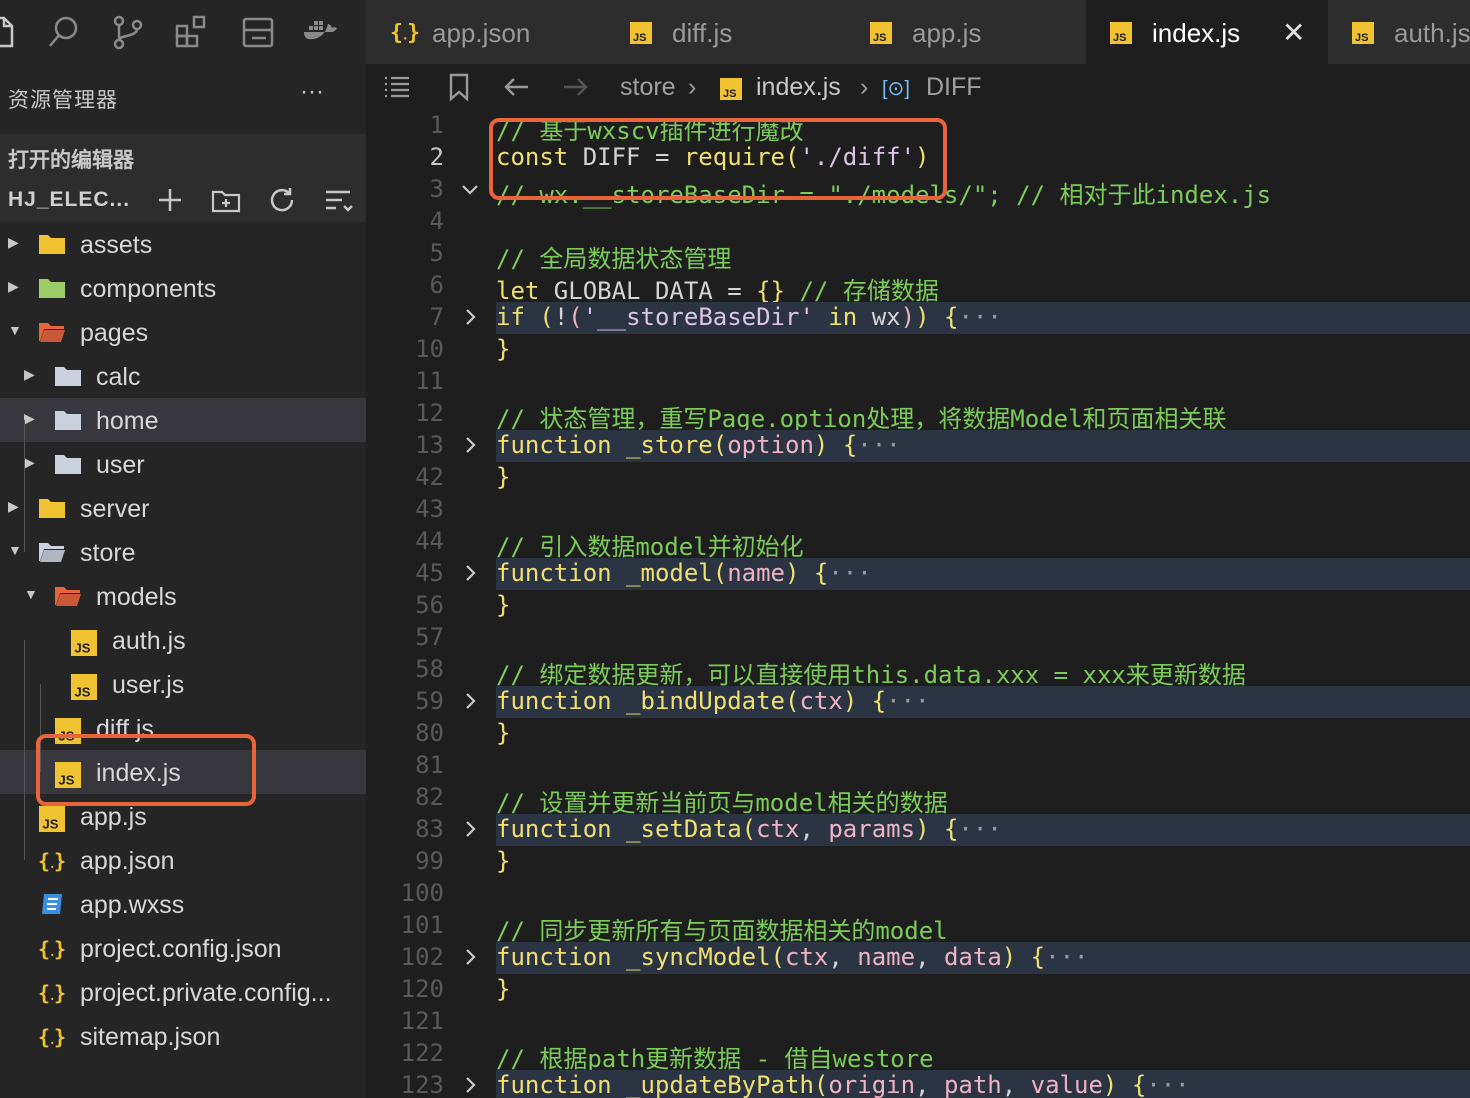  I want to click on tab-app-json: {.} app.json, so click(486, 32).